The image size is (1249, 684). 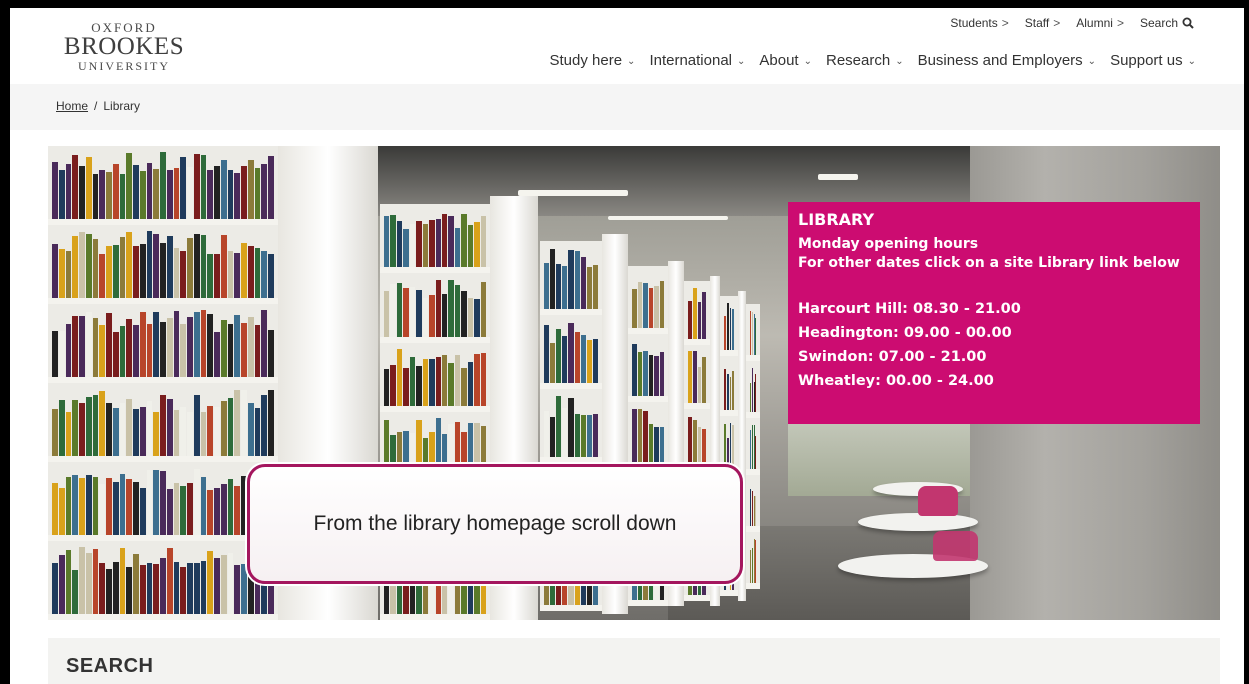 I want to click on utility-link-staff: Staff >, so click(x=1042, y=23).